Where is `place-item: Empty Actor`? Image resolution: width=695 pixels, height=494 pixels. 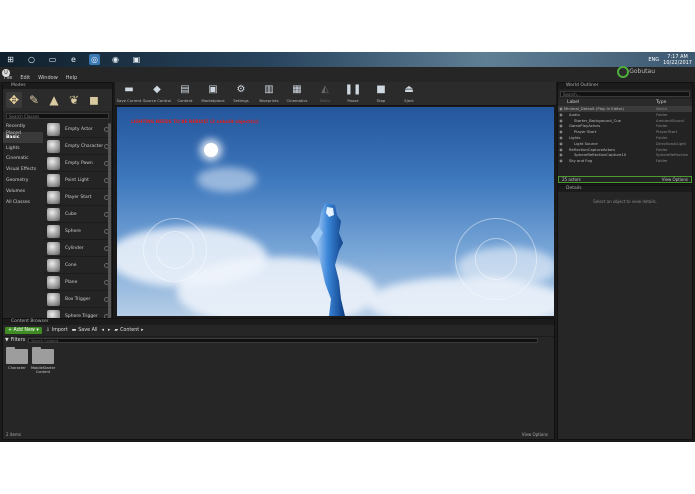
place-item: Empty Actor is located at coordinates (78, 129).